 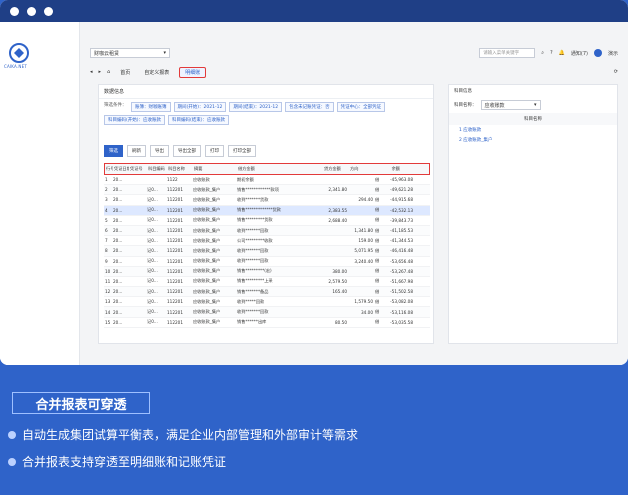 What do you see at coordinates (388, 169) in the screenshot?
I see `col-header: 余额` at bounding box center [388, 169].